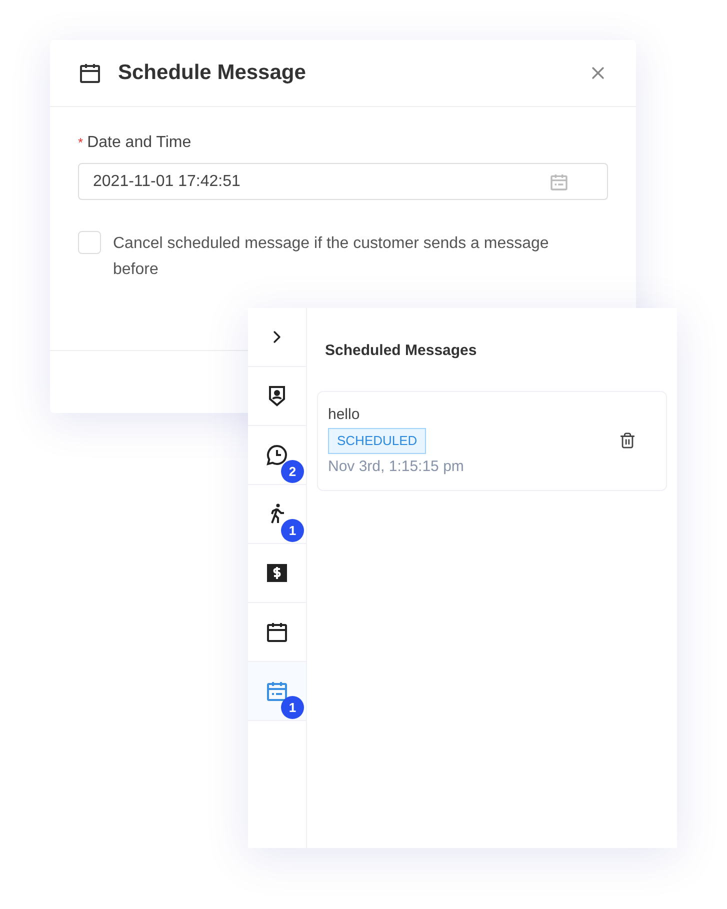  What do you see at coordinates (212, 73) in the screenshot?
I see `dialog-title: Schedule Message` at bounding box center [212, 73].